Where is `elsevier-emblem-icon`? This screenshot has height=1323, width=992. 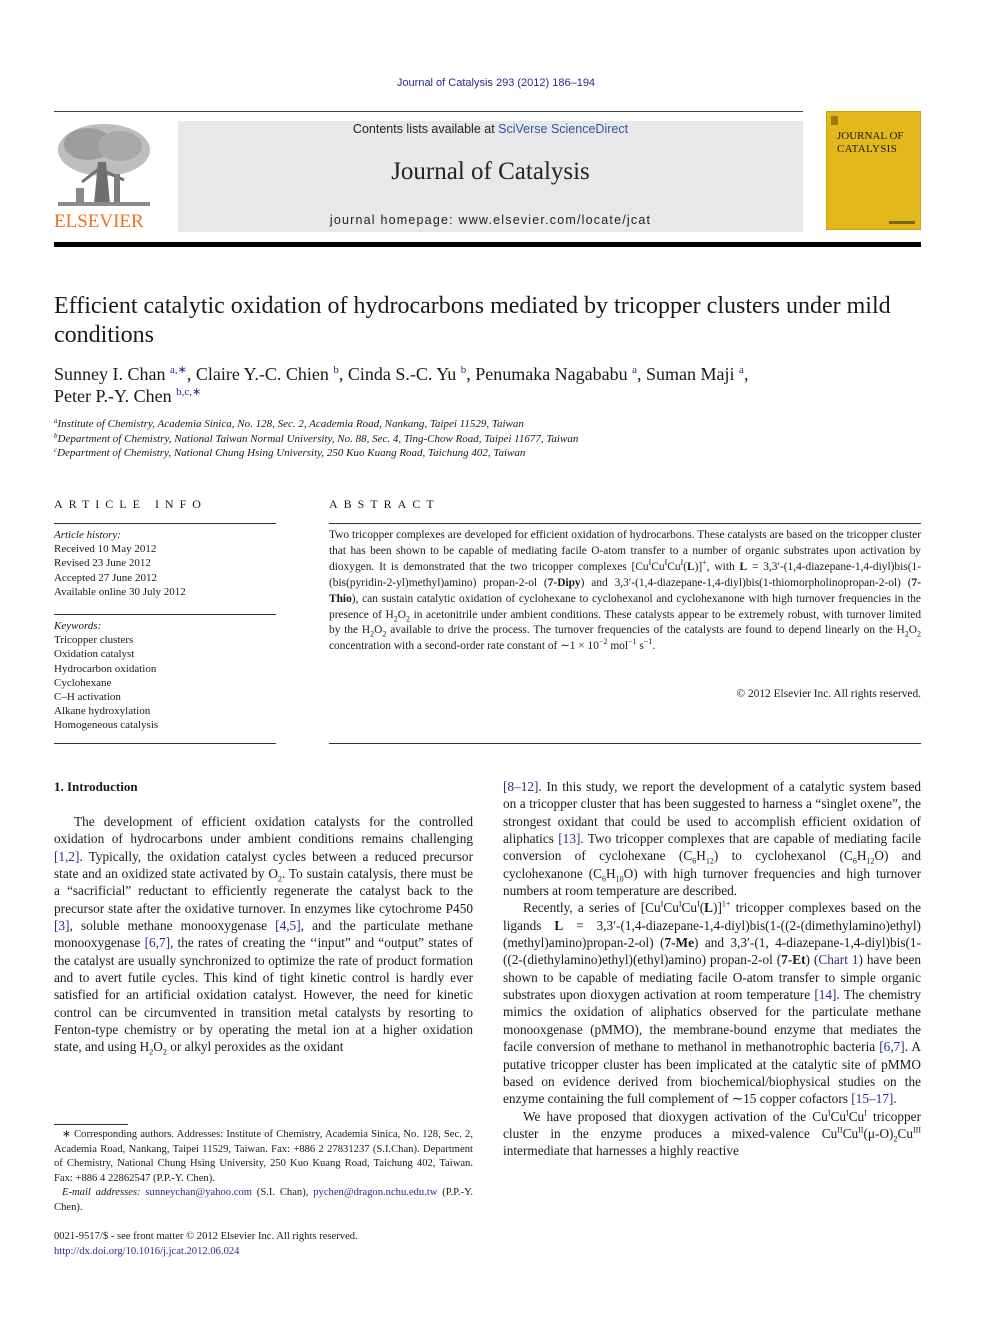 elsevier-emblem-icon is located at coordinates (834, 120).